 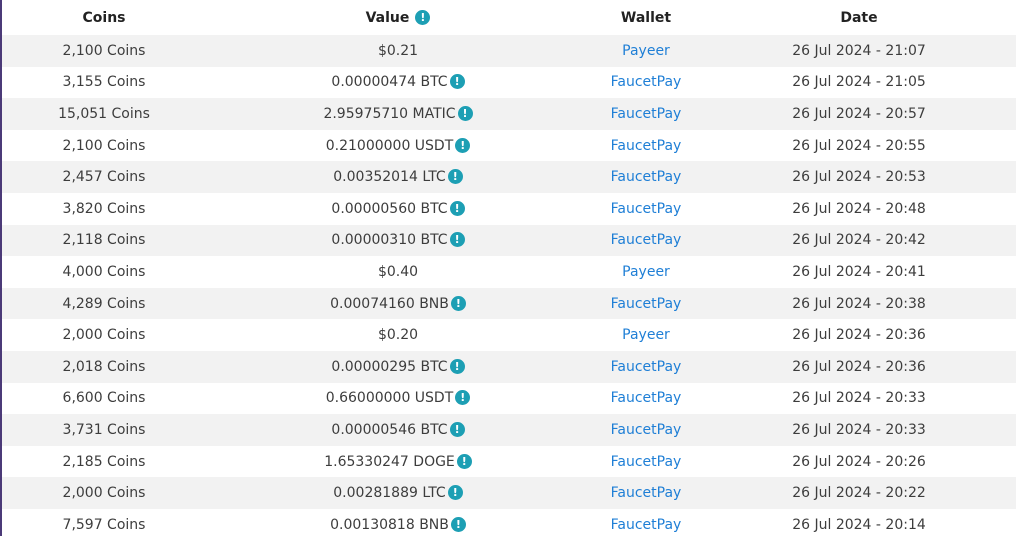 I want to click on value-text: 0.00074160 BNB, so click(x=389, y=303).